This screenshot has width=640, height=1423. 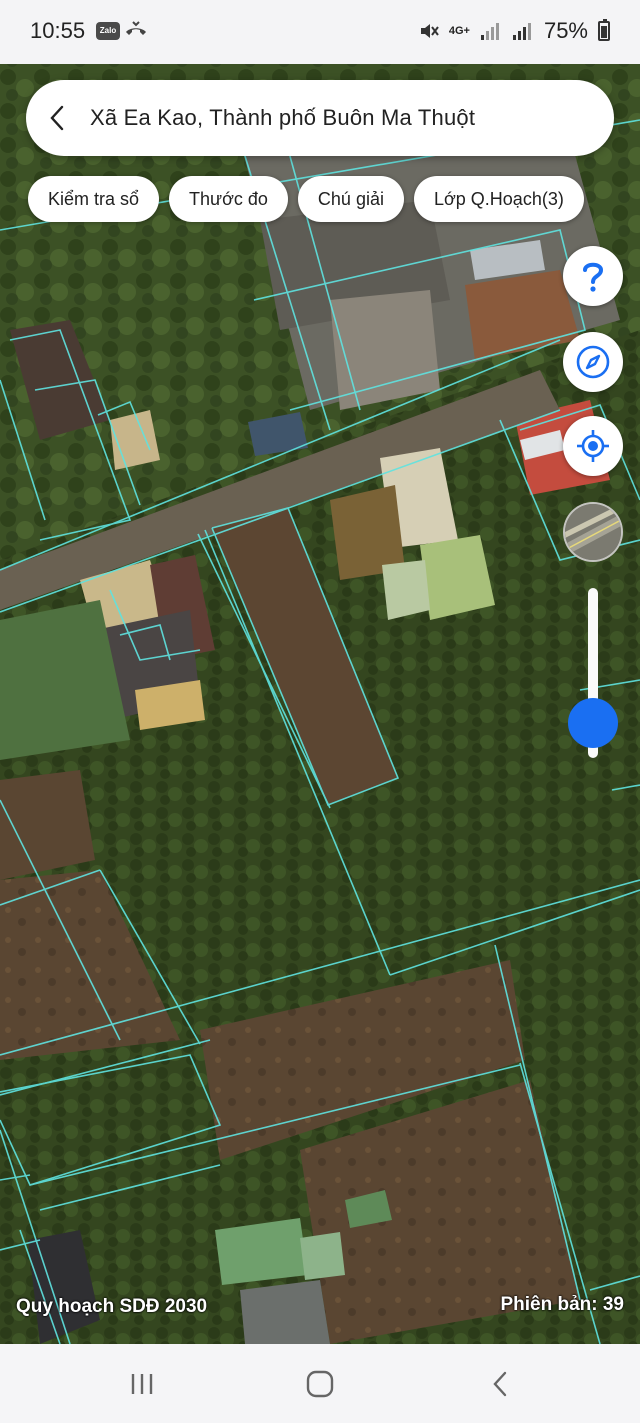 I want to click on battery-icon, so click(x=604, y=30).